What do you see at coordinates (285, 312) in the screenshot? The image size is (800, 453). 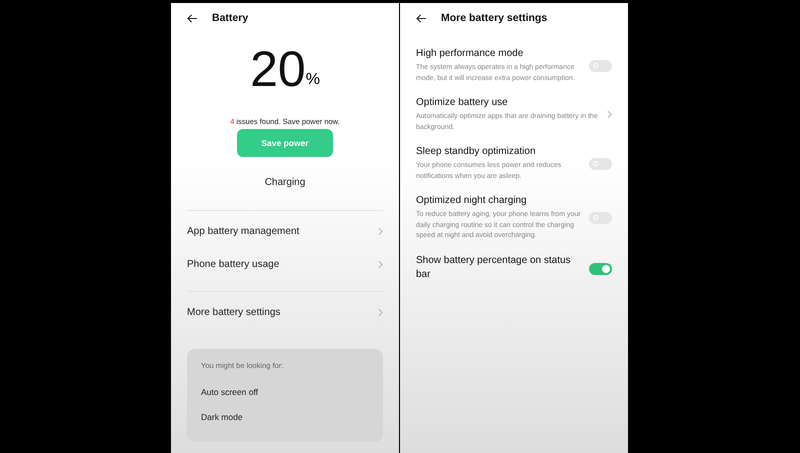 I see `settings-item: More battery settings` at bounding box center [285, 312].